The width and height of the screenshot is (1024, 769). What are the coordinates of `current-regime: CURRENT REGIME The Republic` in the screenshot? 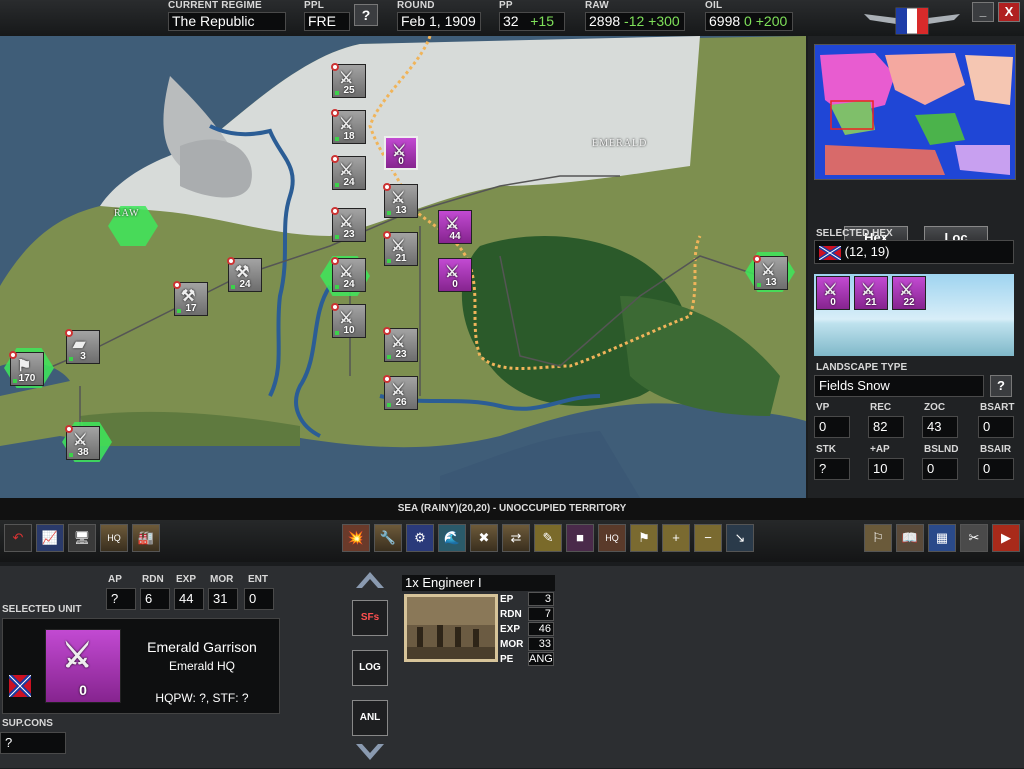 It's located at (227, 15).